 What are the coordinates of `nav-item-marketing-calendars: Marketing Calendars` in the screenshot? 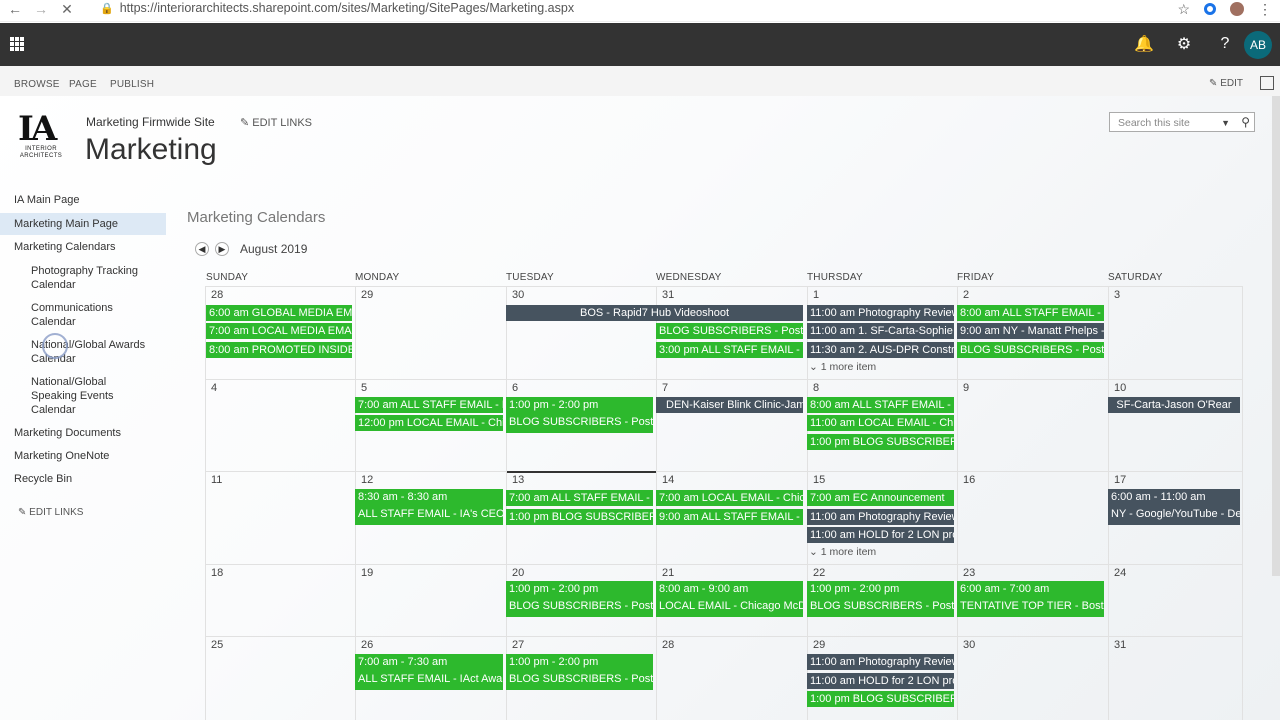 It's located at (83, 247).